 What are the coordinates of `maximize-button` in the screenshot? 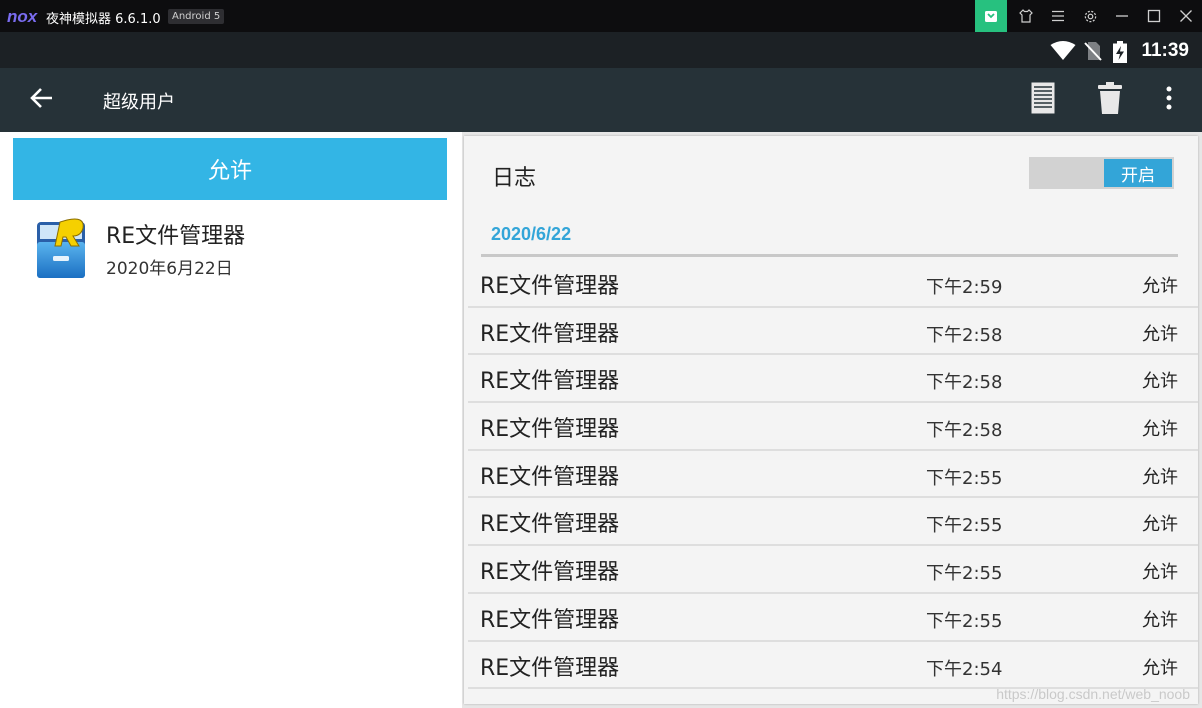 It's located at (1154, 16).